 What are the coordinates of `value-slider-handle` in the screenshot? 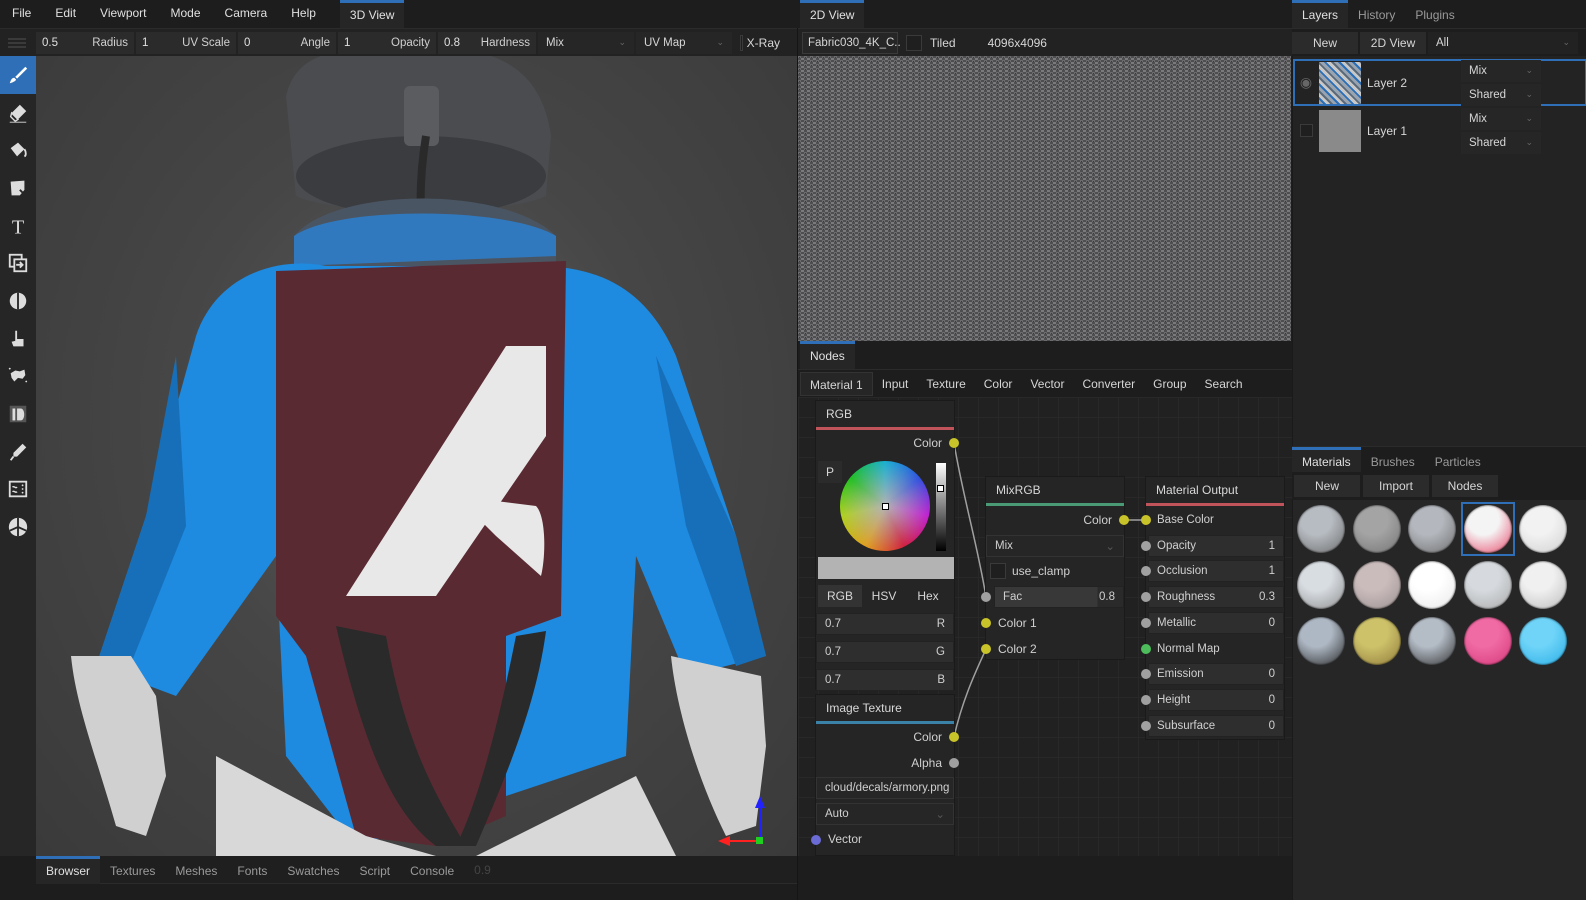 It's located at (940, 488).